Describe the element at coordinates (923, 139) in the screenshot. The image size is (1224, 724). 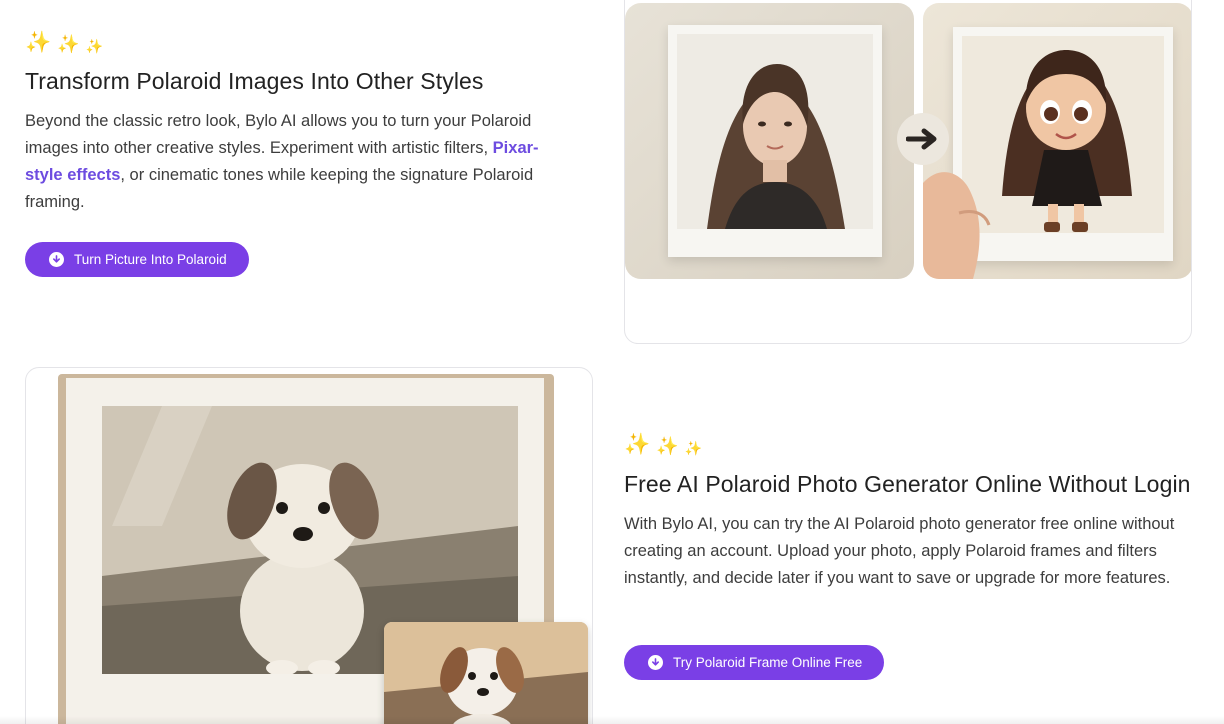
I see `arrow-right-icon` at that location.